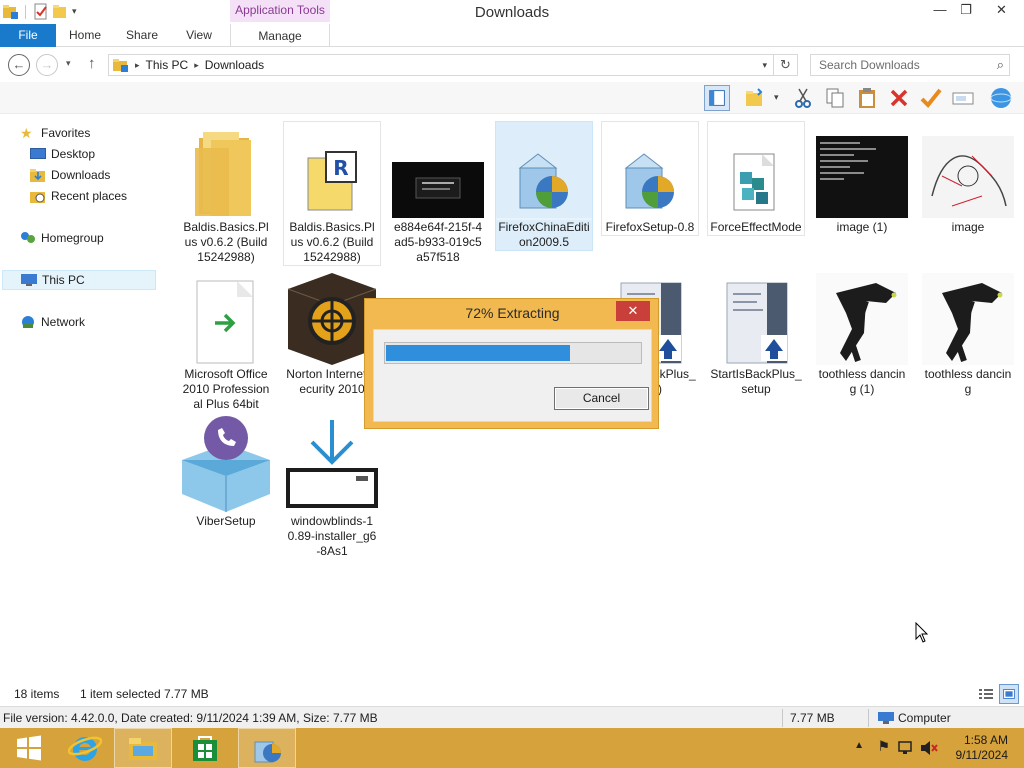  What do you see at coordinates (199, 35) in the screenshot?
I see `tab-view: View` at bounding box center [199, 35].